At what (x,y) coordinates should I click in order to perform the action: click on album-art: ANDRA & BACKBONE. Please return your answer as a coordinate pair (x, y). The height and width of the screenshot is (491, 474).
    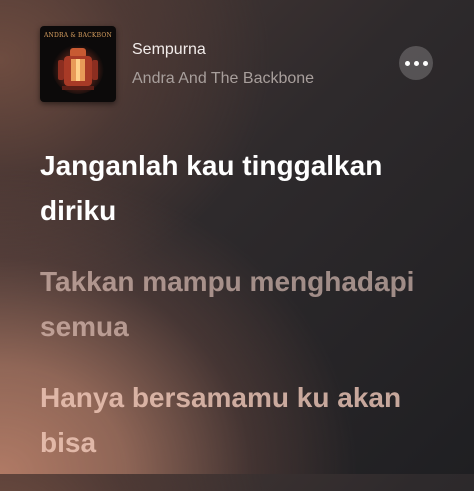
    Looking at the image, I should click on (78, 64).